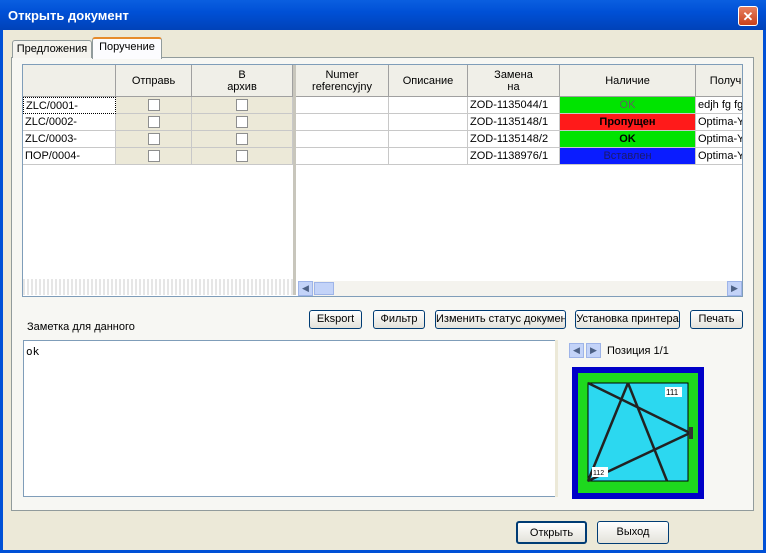 This screenshot has height=553, width=766. I want to click on availability-cell: Пропущен, so click(628, 122).